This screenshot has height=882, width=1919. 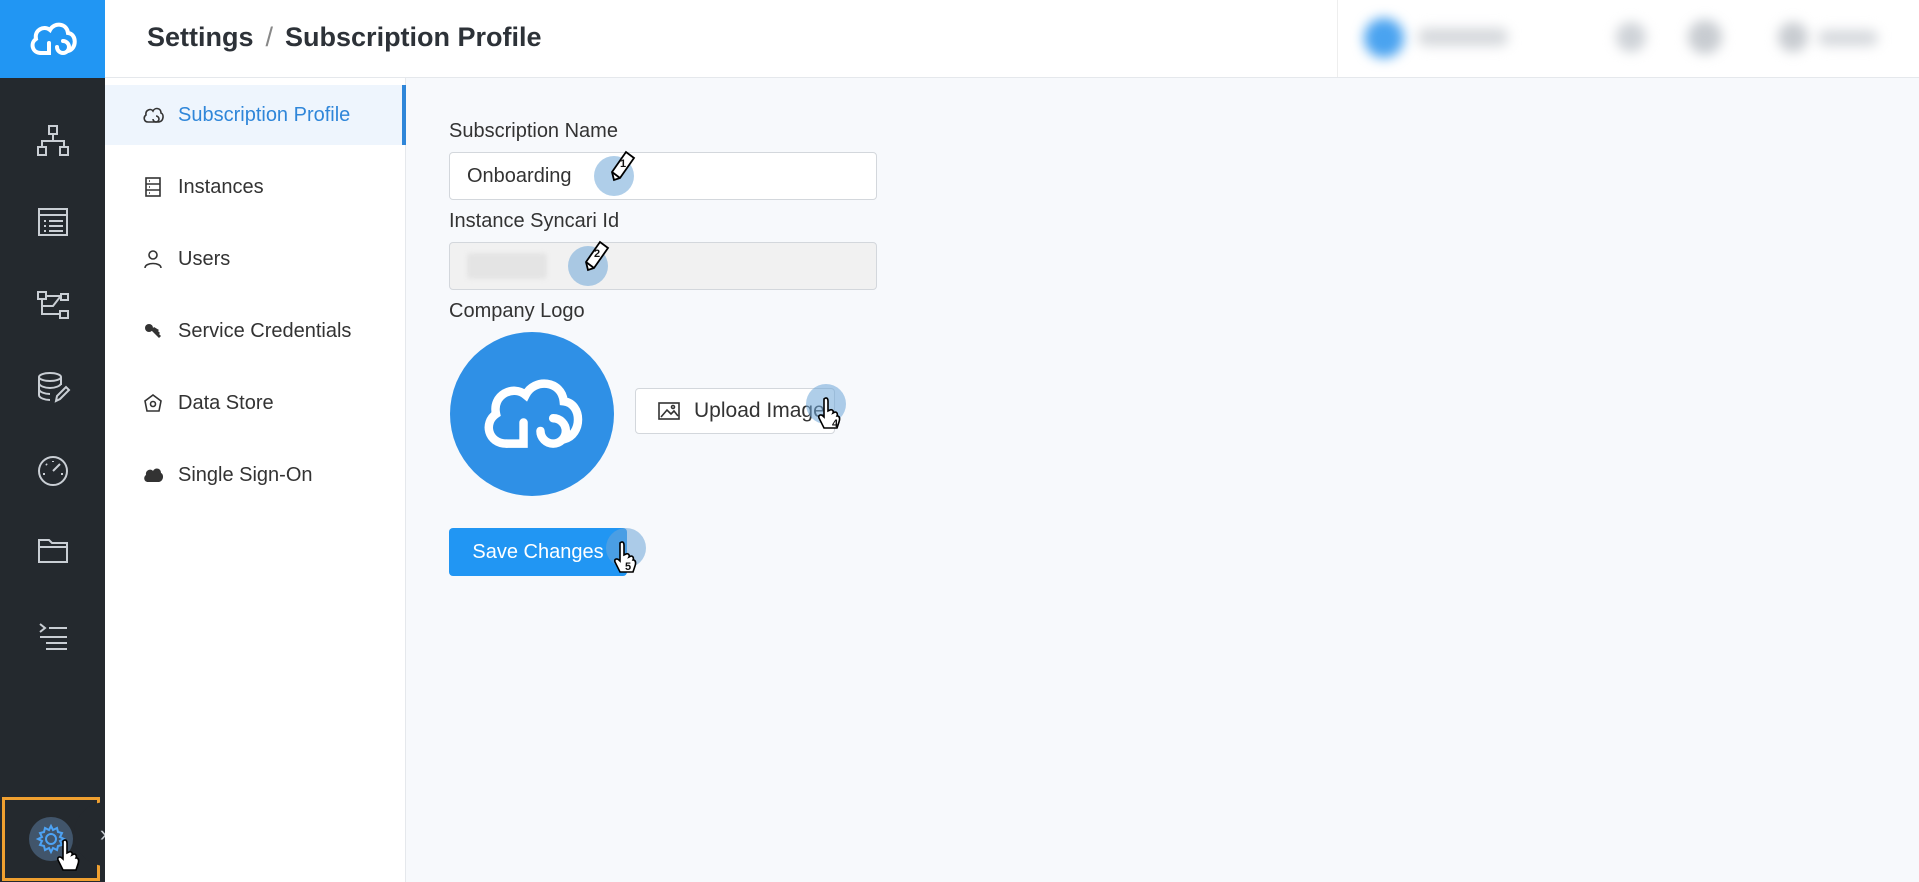 I want to click on key-icon, so click(x=153, y=331).